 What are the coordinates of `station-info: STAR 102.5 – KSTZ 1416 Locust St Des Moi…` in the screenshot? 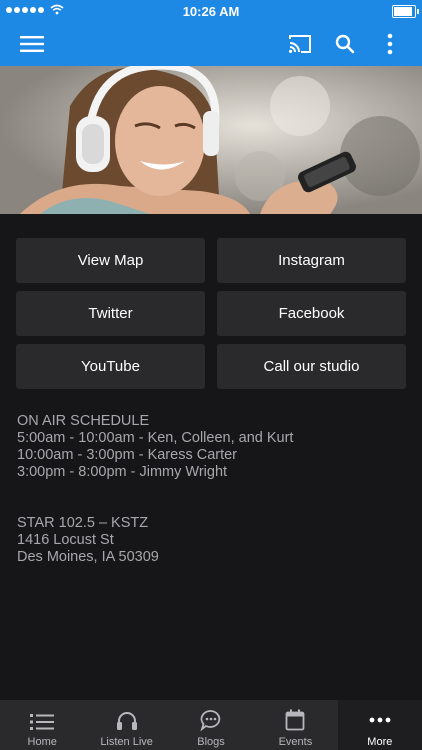 It's located at (88, 540).